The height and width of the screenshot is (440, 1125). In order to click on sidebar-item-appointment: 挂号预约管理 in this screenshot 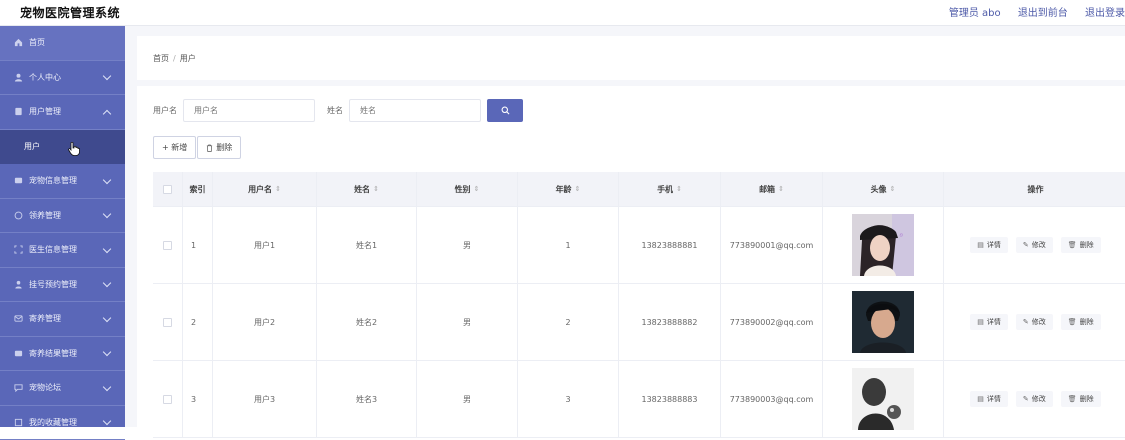, I will do `click(62, 285)`.